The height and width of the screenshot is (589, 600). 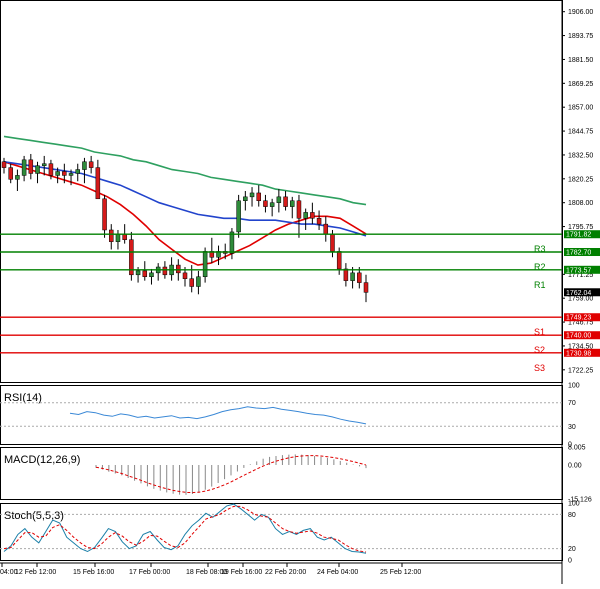 I want to click on time-tick-label: 12 Feb 12:00, so click(x=35, y=572).